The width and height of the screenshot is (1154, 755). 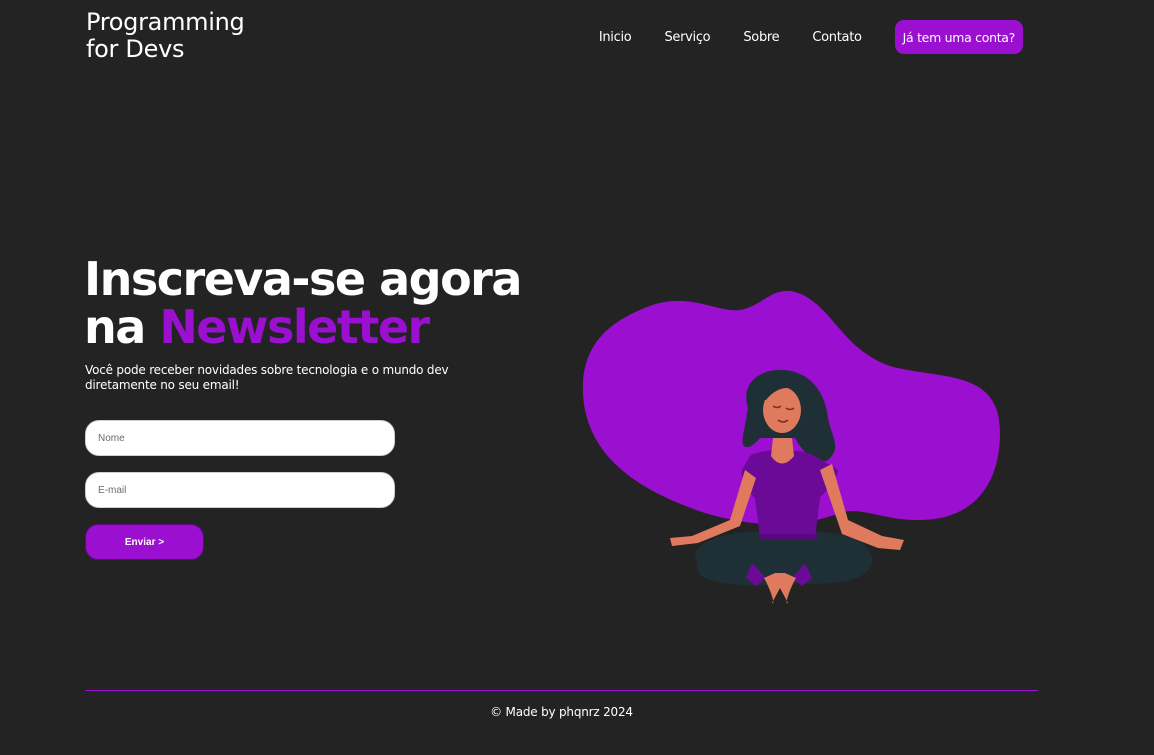 I want to click on nav-link-sobre: Sobre, so click(x=761, y=37).